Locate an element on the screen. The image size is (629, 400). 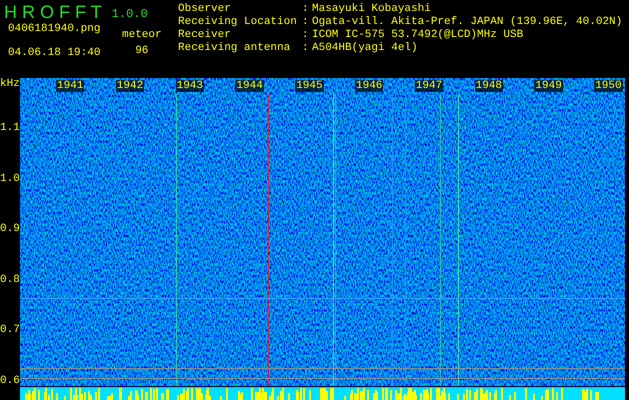
timestamp-text: 04.06.18 19:40 is located at coordinates (55, 53).